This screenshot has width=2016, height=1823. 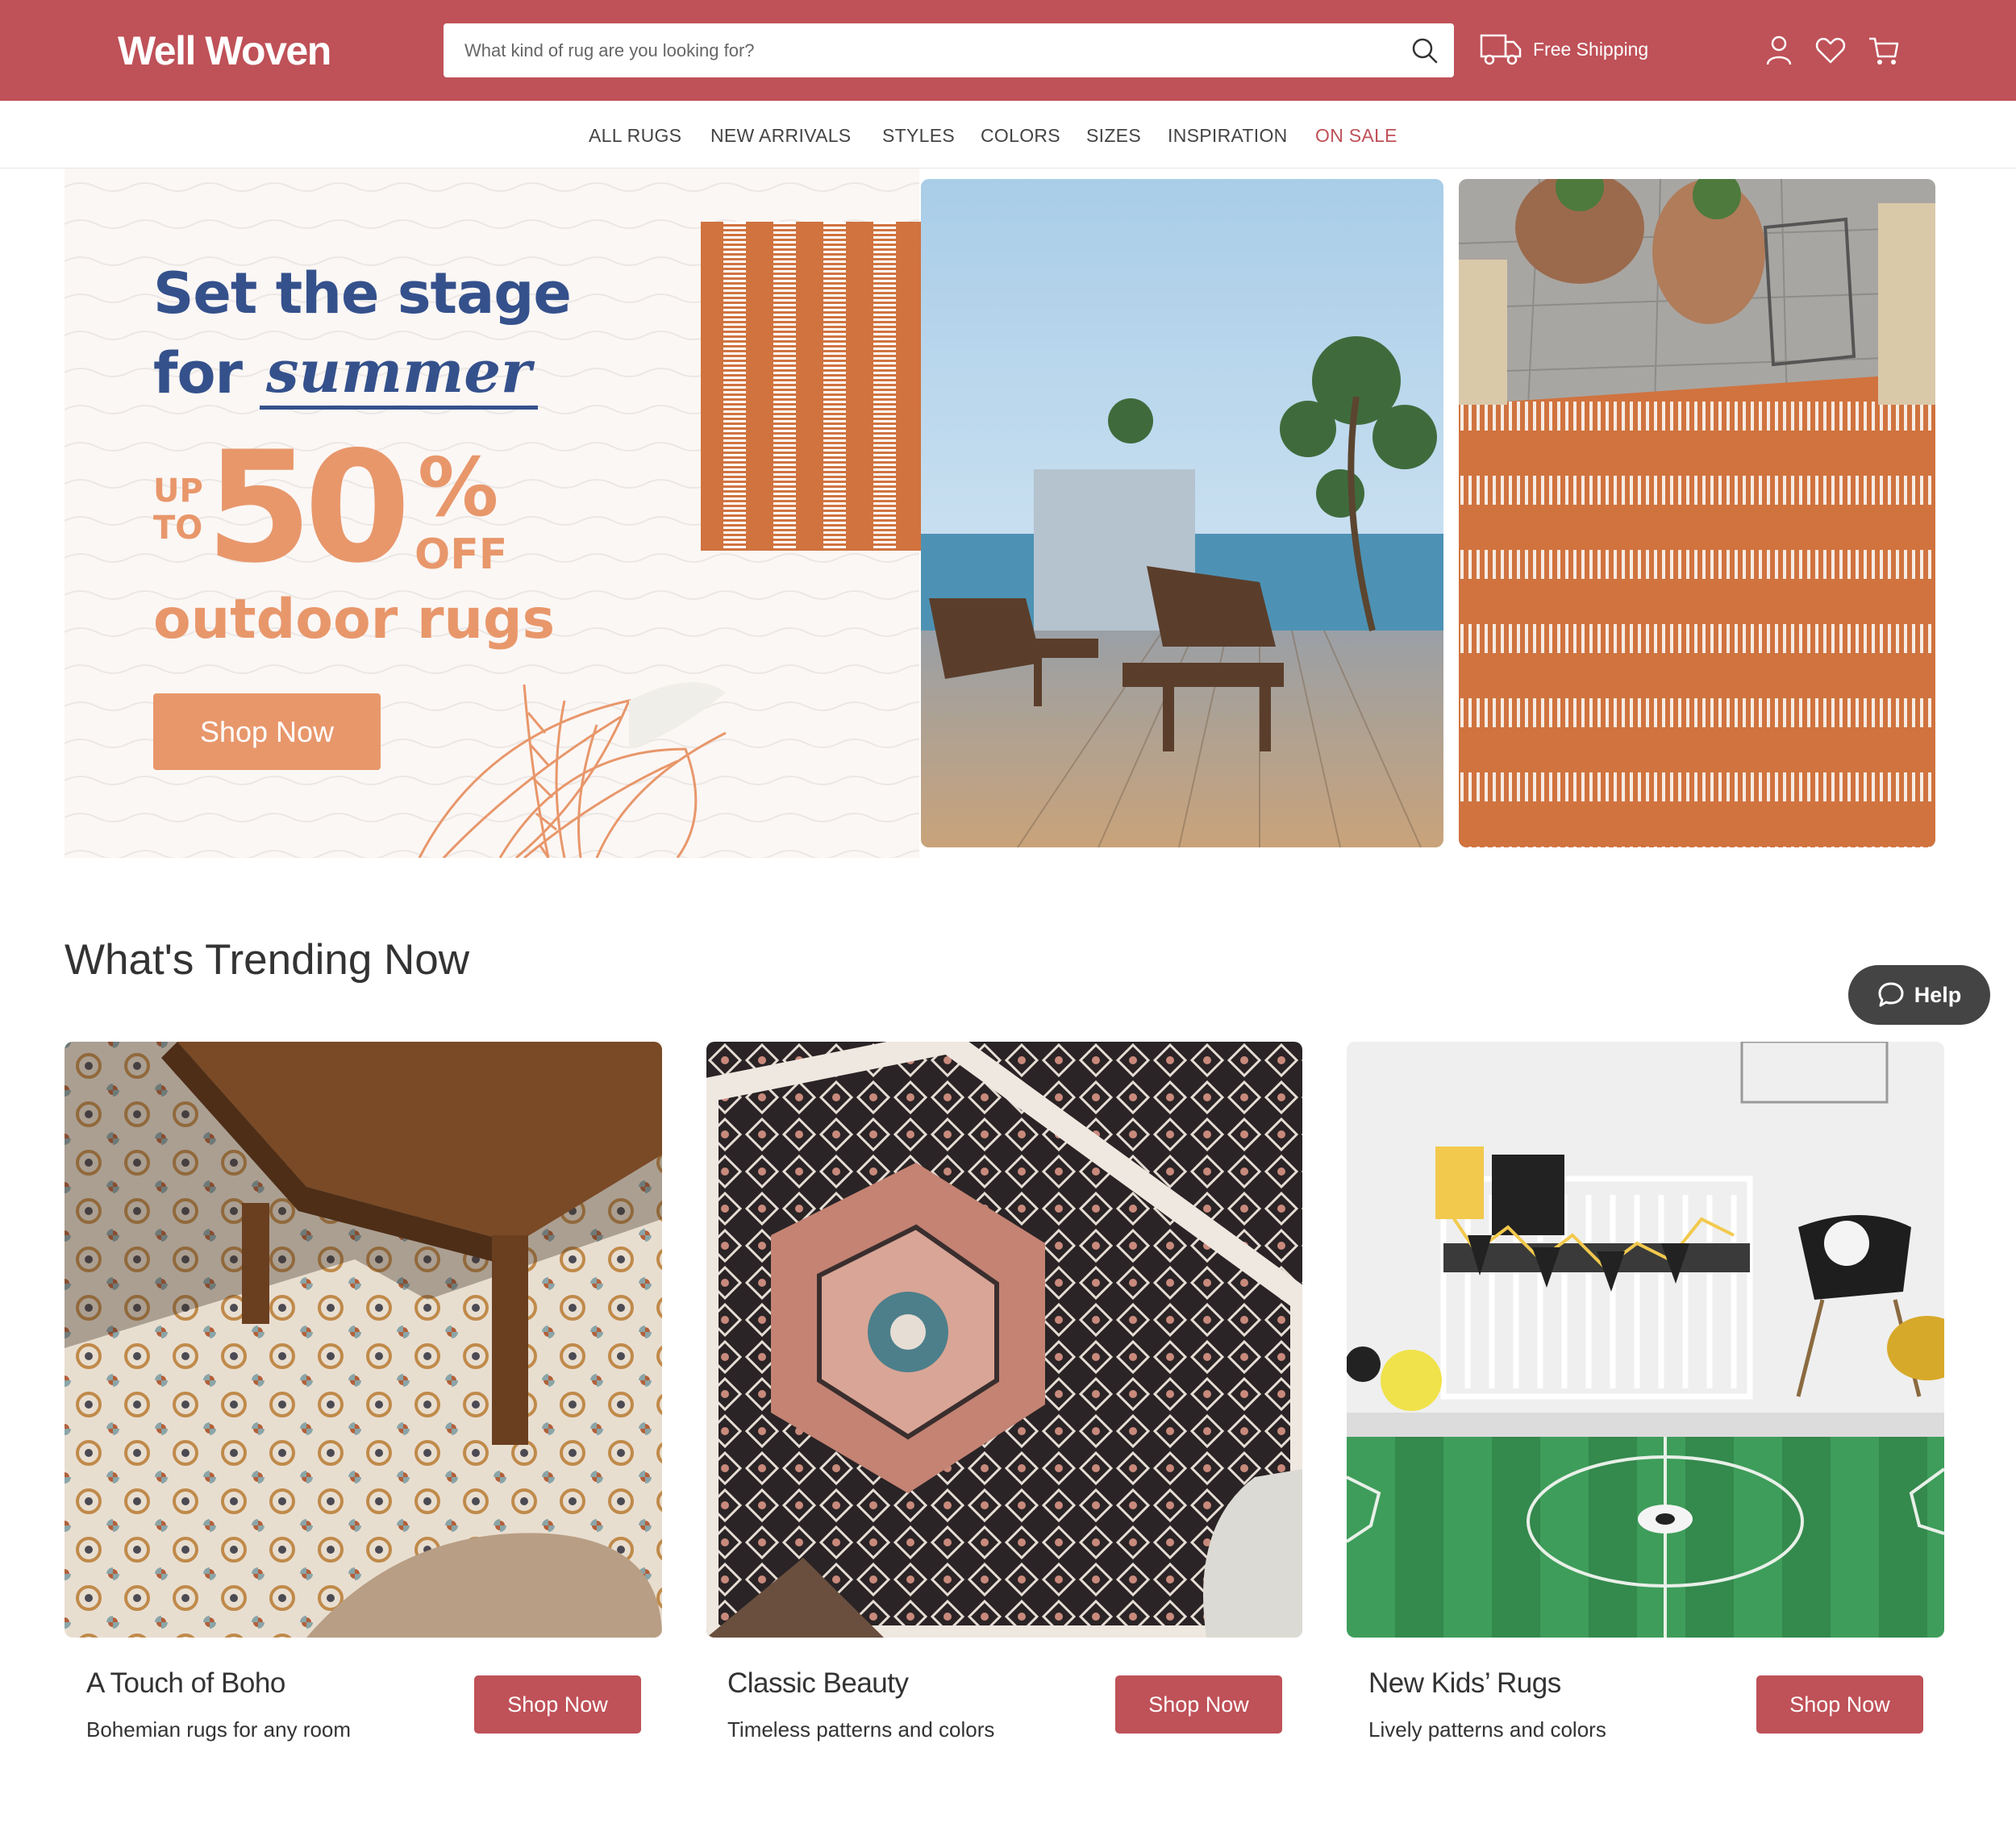 I want to click on wishlist-heart-icon, so click(x=1830, y=50).